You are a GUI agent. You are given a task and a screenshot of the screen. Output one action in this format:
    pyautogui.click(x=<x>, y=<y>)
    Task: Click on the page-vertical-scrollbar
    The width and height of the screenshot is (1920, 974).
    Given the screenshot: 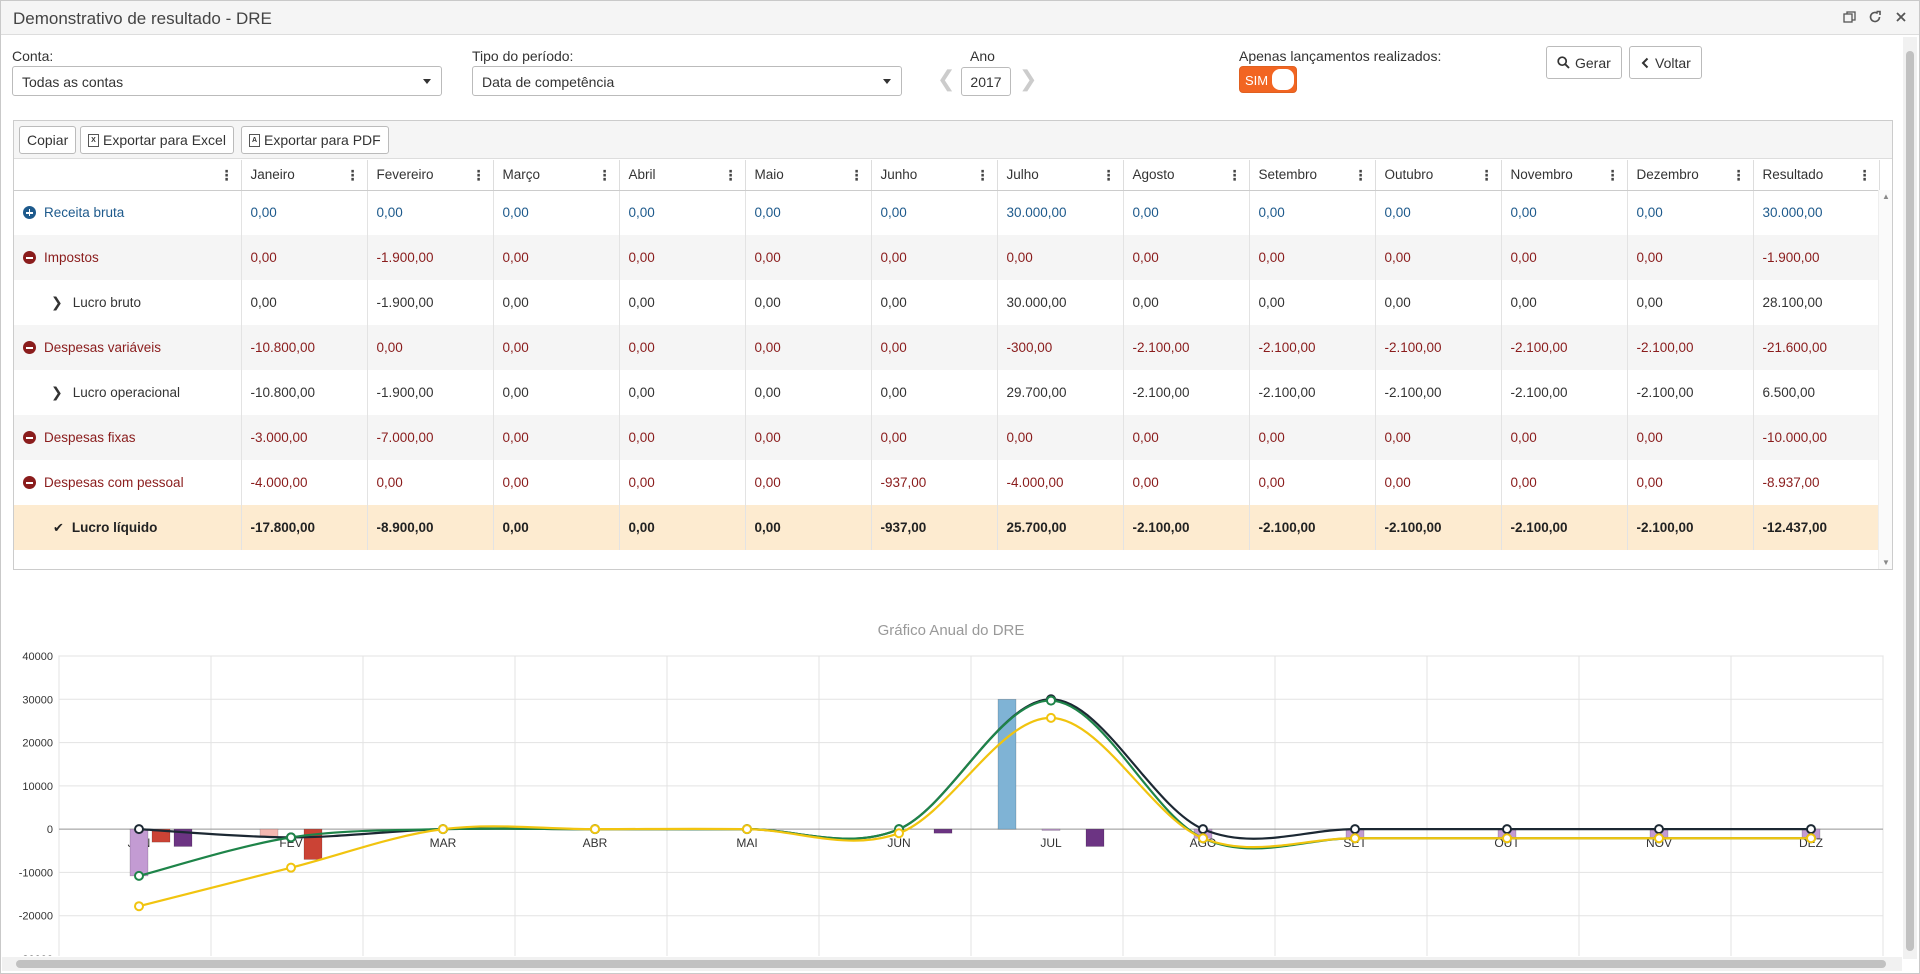 What is the action you would take?
    pyautogui.click(x=1910, y=498)
    